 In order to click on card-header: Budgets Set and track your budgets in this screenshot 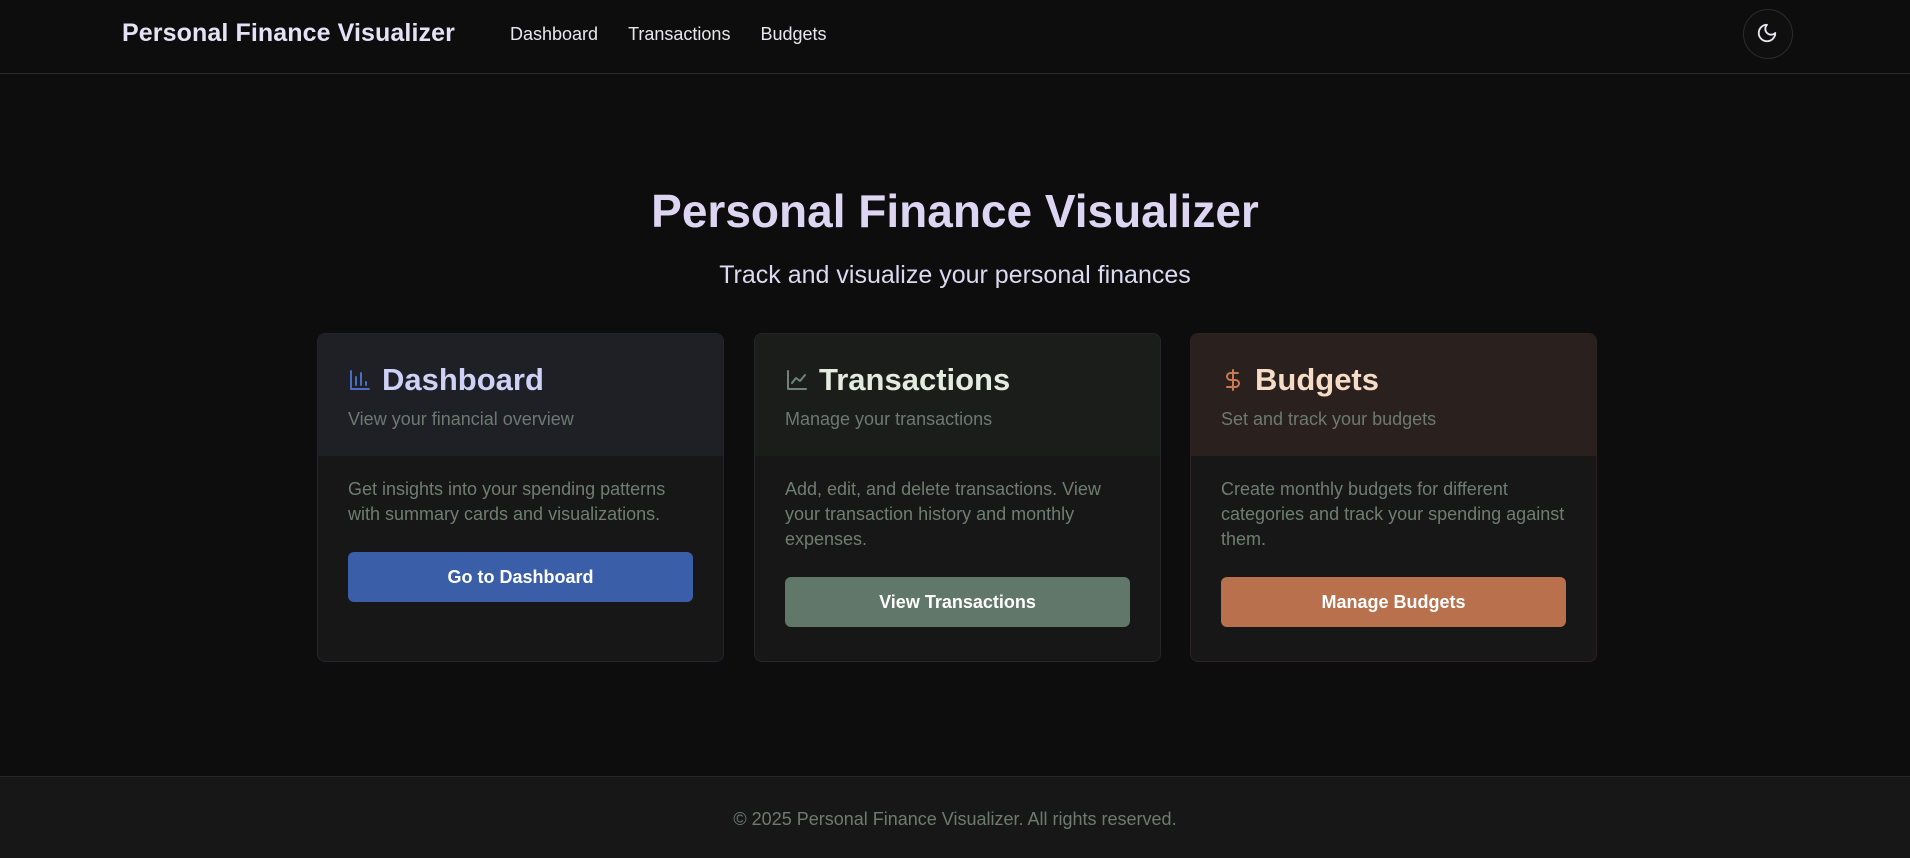, I will do `click(1393, 395)`.